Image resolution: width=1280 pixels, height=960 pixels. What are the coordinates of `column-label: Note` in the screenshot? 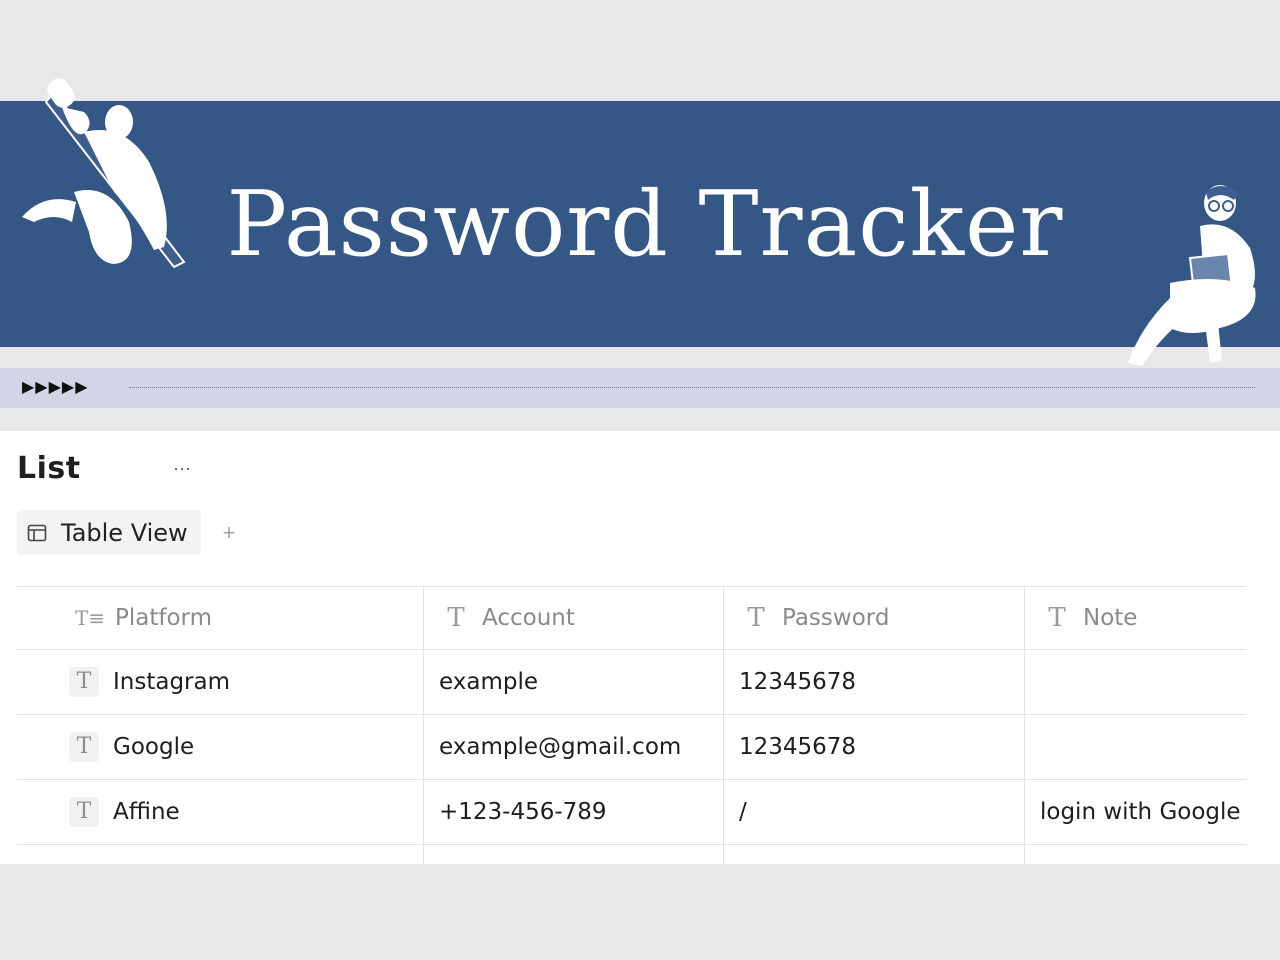 It's located at (1110, 618).